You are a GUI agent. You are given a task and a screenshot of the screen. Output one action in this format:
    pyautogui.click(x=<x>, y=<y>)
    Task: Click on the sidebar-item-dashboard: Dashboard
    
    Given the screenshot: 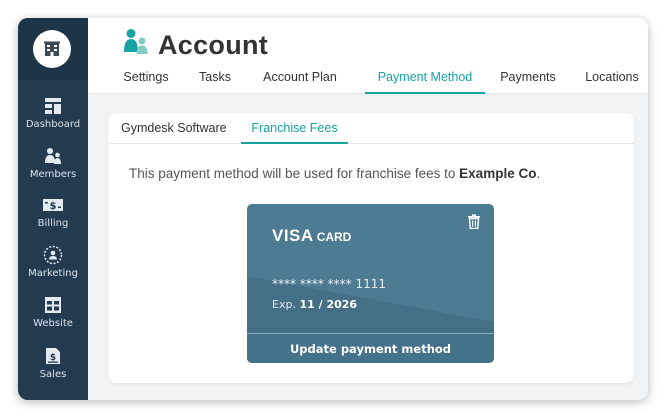 What is the action you would take?
    pyautogui.click(x=53, y=120)
    